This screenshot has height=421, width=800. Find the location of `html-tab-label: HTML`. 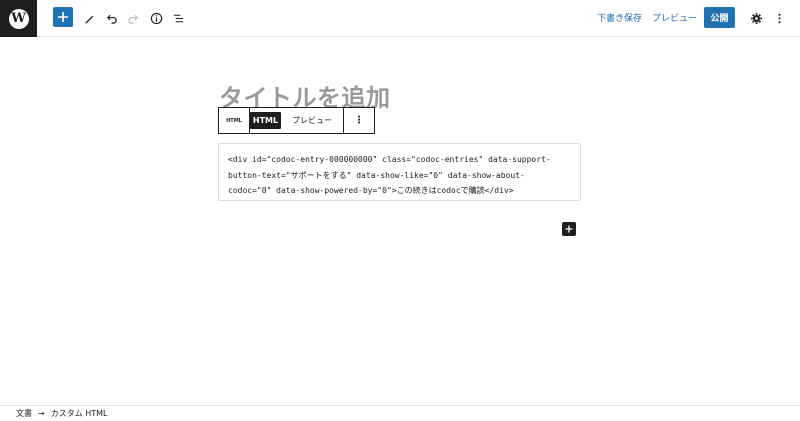

html-tab-label: HTML is located at coordinates (265, 120).